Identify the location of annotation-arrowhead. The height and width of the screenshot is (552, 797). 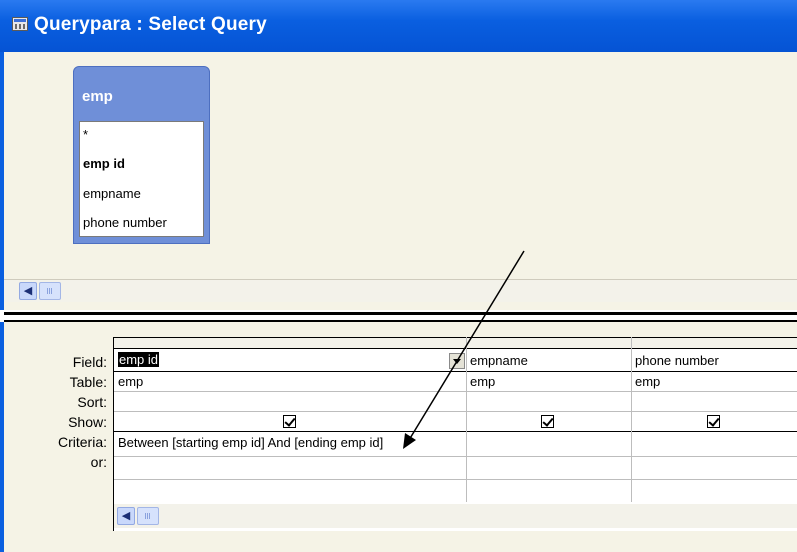
(409, 441).